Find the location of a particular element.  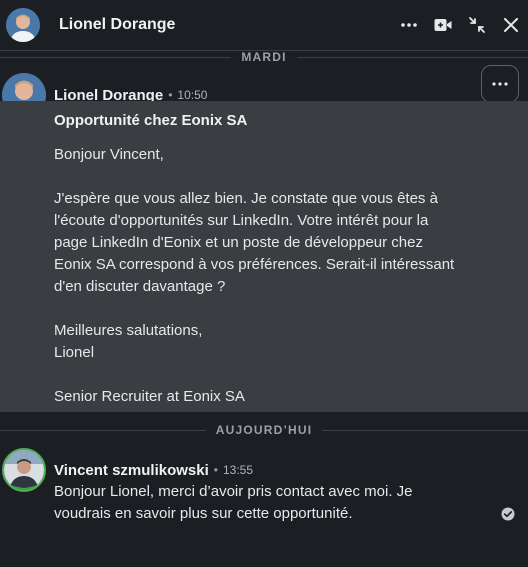

contact-avatar is located at coordinates (23, 25).